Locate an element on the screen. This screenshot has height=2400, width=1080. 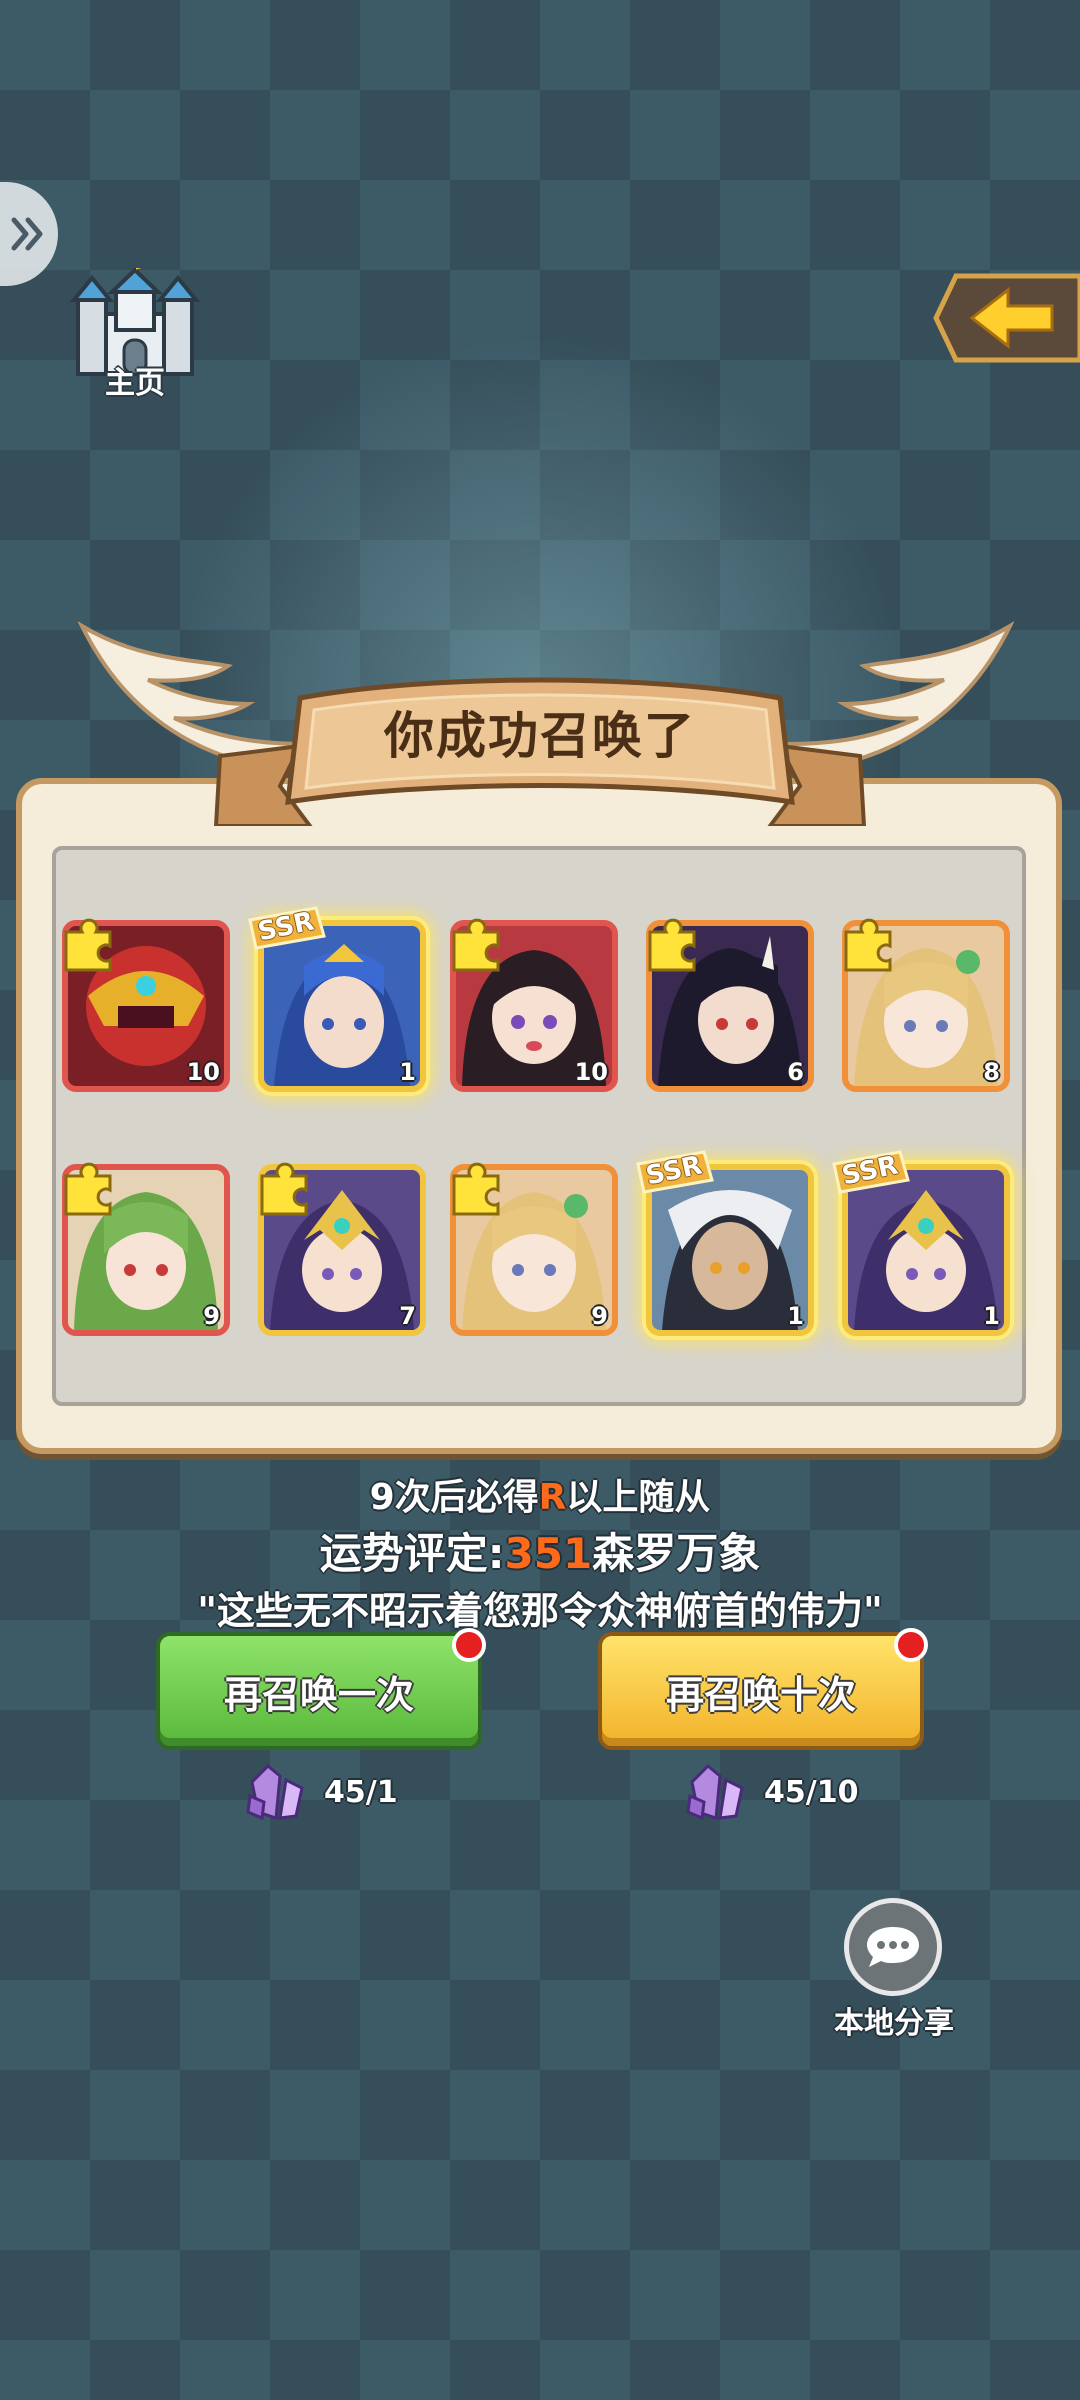
summon-once-cost-value: 45/1 is located at coordinates (361, 1792).